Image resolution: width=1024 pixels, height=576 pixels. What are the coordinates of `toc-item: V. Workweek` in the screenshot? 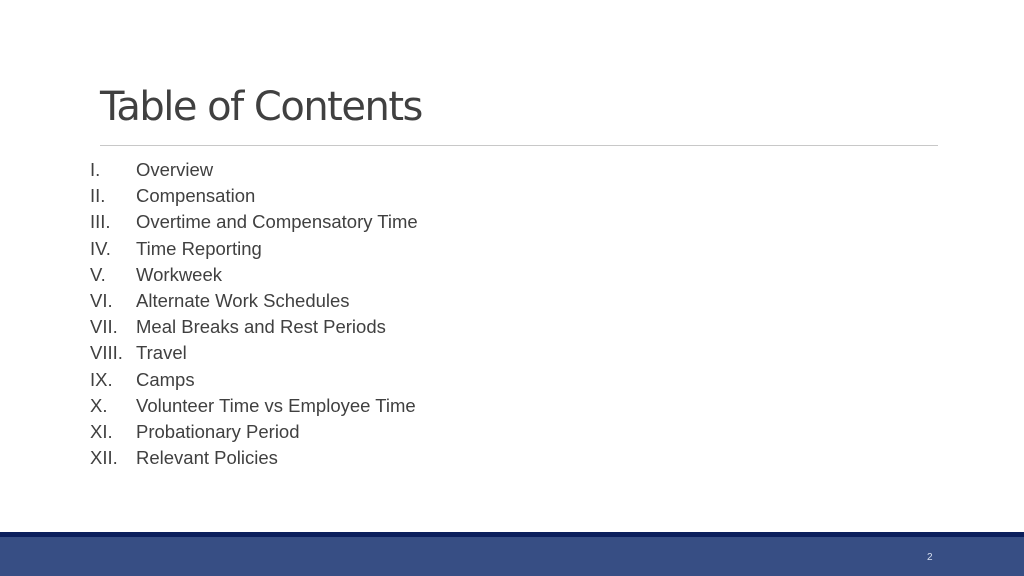 It's located at (254, 275).